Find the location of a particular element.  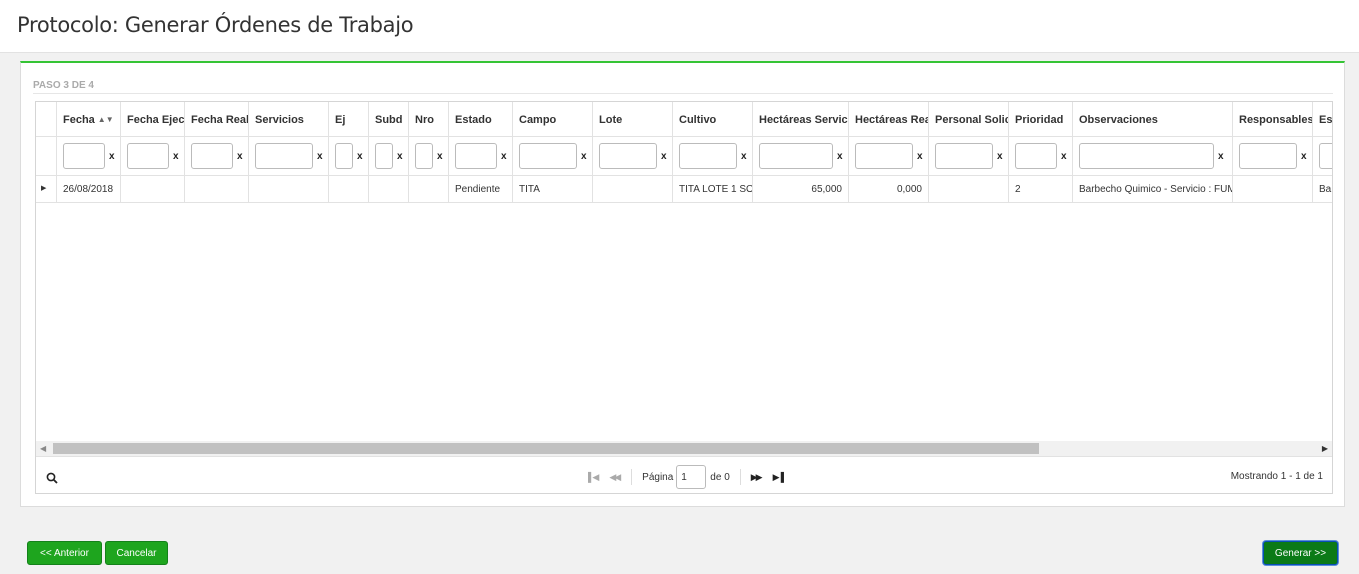

filter-input-servicios is located at coordinates (284, 156).